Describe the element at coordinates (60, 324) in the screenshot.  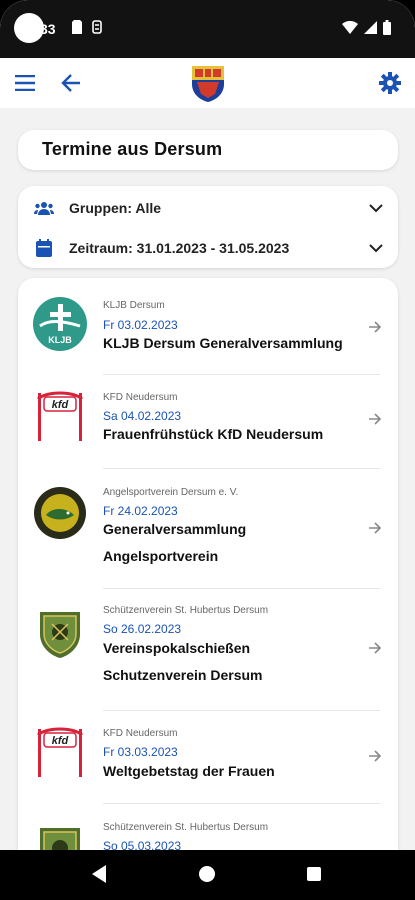
I see `kljb-logo: KLJB` at that location.